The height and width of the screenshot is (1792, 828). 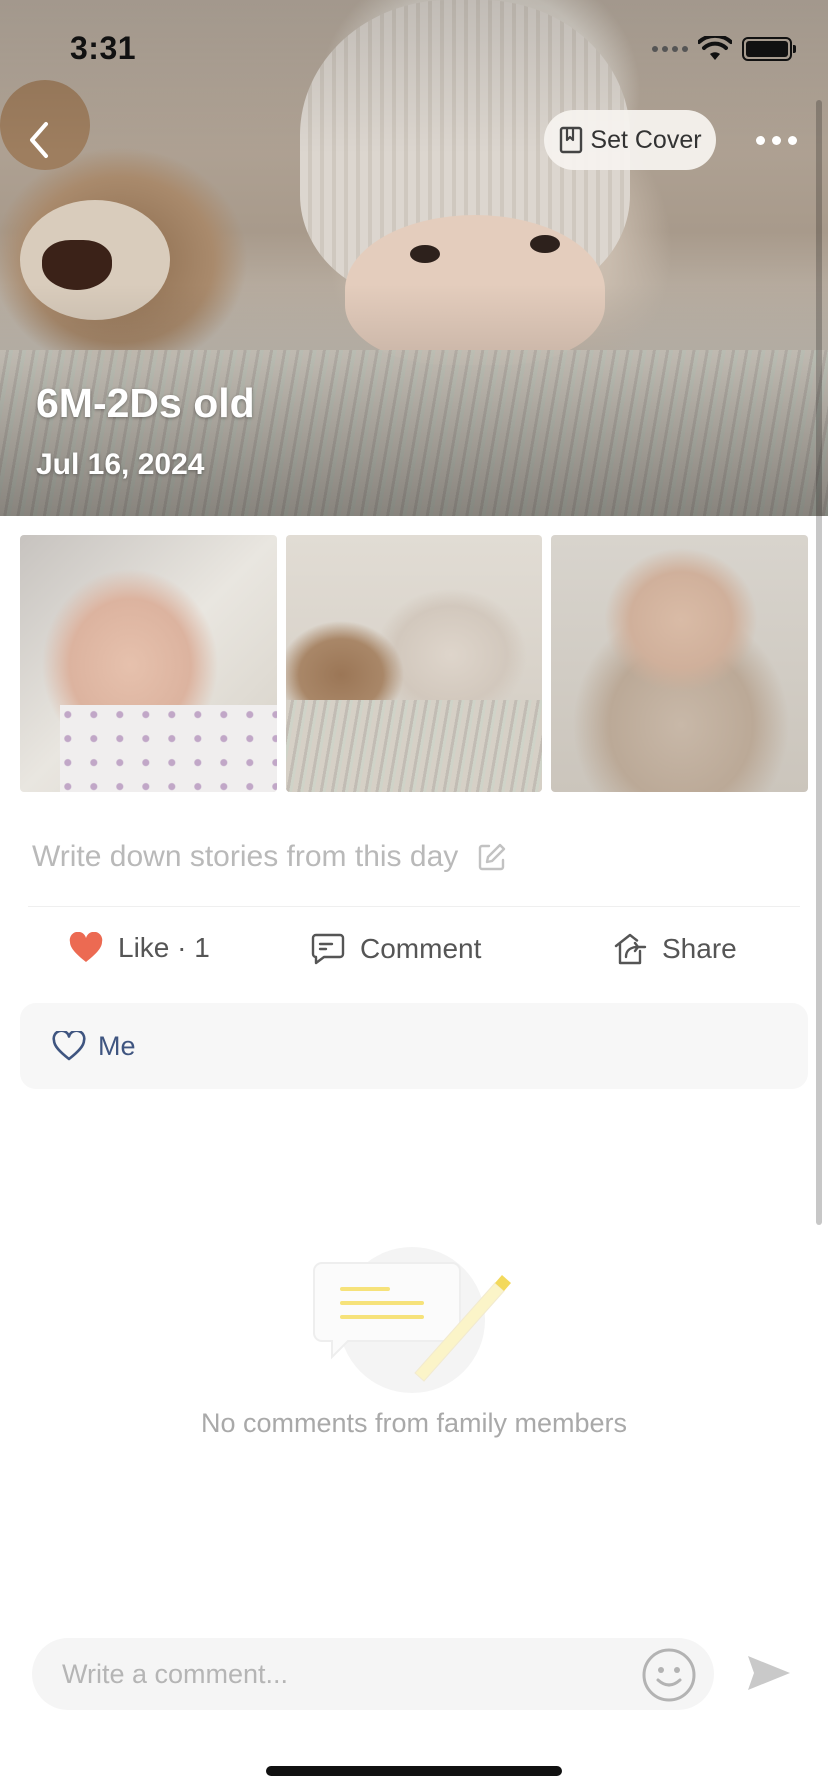 What do you see at coordinates (412, 1320) in the screenshot?
I see `no-comments-illustration` at bounding box center [412, 1320].